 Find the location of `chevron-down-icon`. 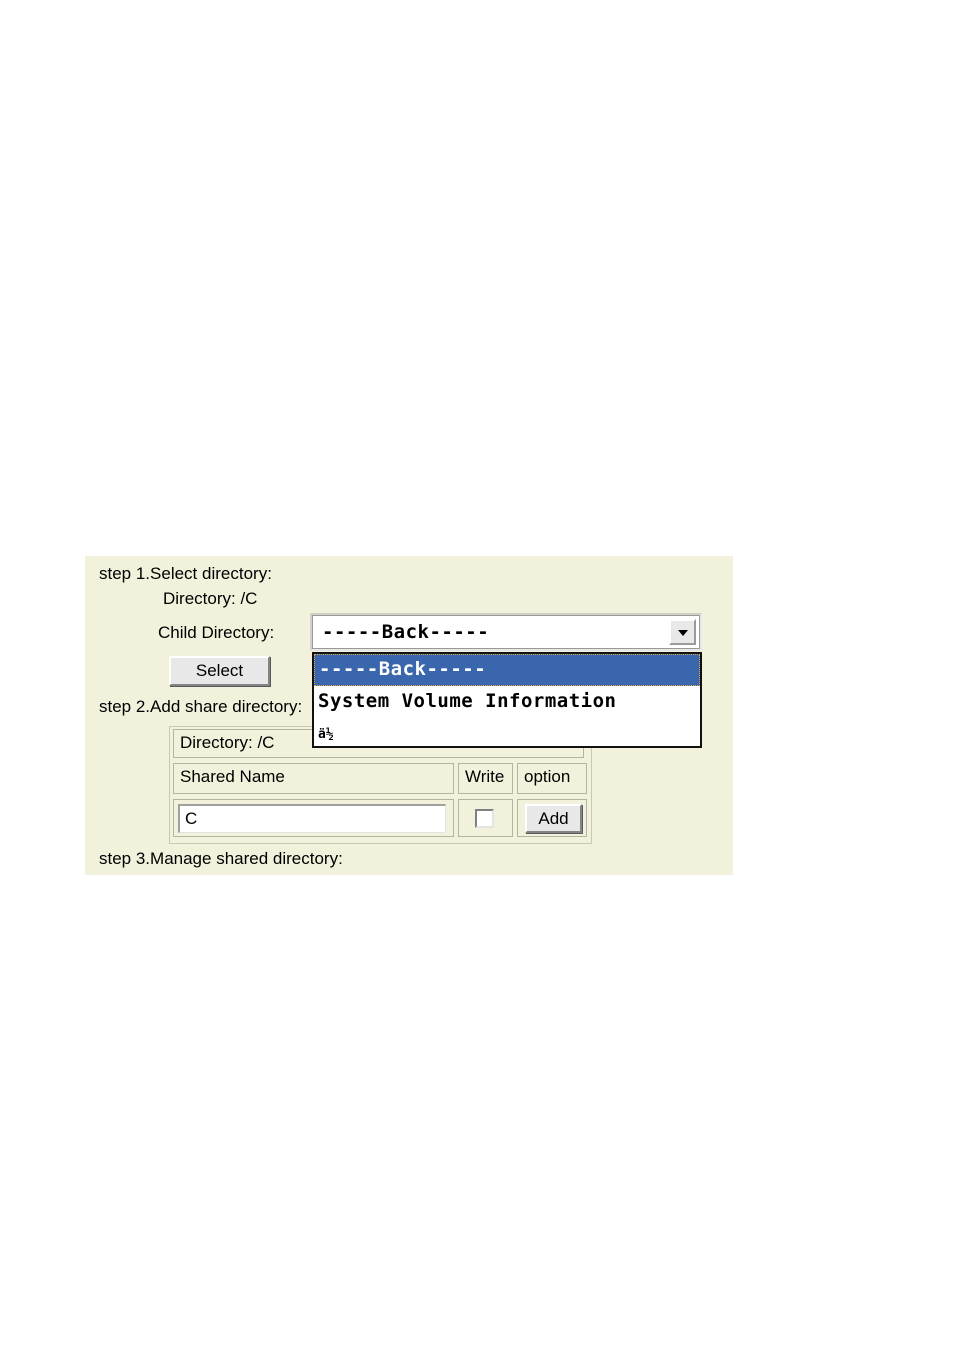

chevron-down-icon is located at coordinates (682, 632).